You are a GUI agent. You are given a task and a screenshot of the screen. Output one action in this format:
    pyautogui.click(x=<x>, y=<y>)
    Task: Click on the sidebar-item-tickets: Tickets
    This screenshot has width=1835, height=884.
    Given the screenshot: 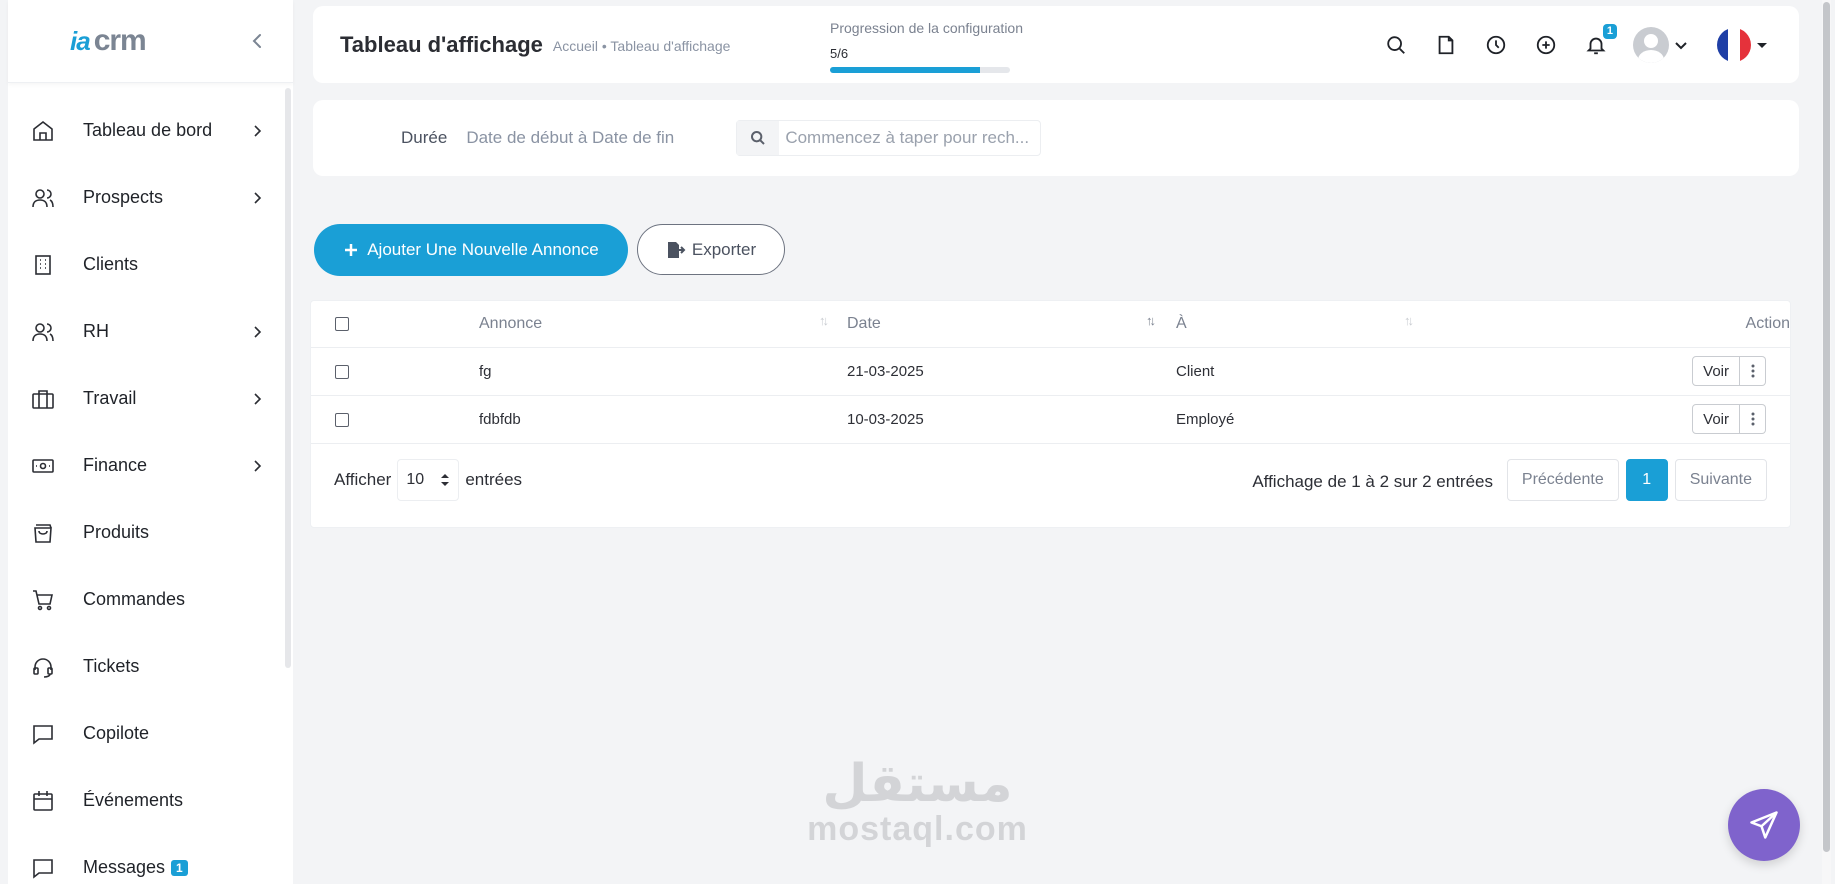 What is the action you would take?
    pyautogui.click(x=150, y=666)
    